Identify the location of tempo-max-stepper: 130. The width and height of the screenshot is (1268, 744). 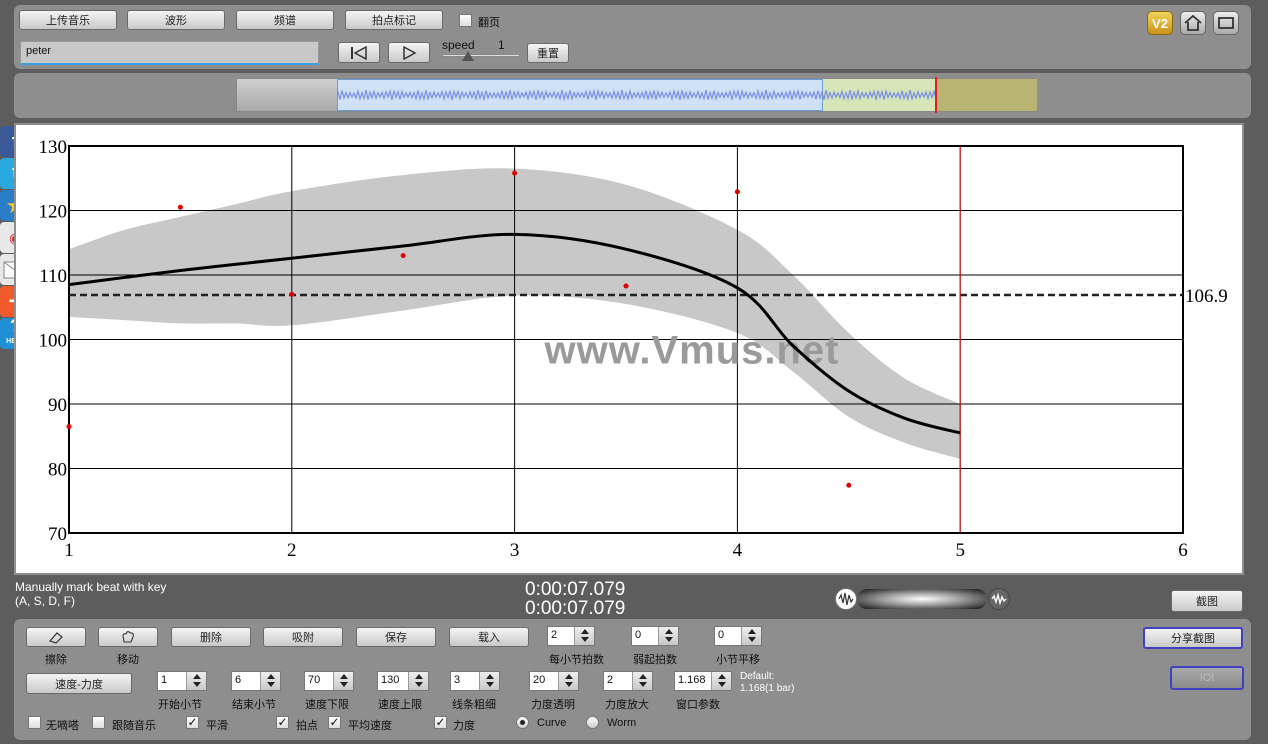
(403, 681).